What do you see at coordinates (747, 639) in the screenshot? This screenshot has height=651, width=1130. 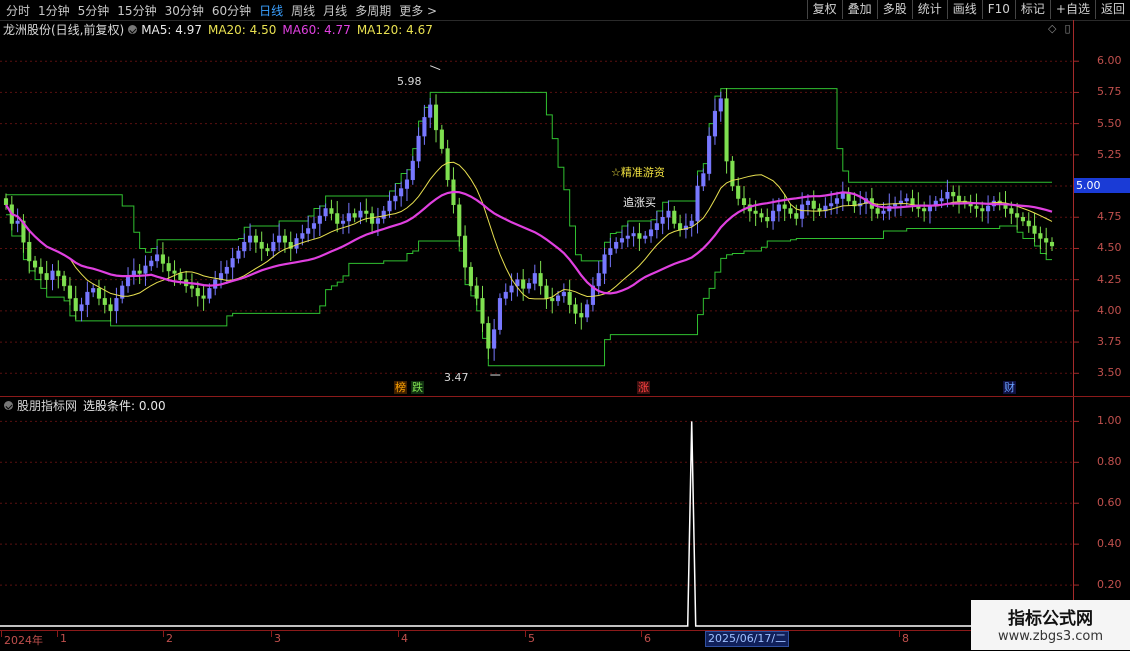 I see `selected-date: 2025/06/17/二` at bounding box center [747, 639].